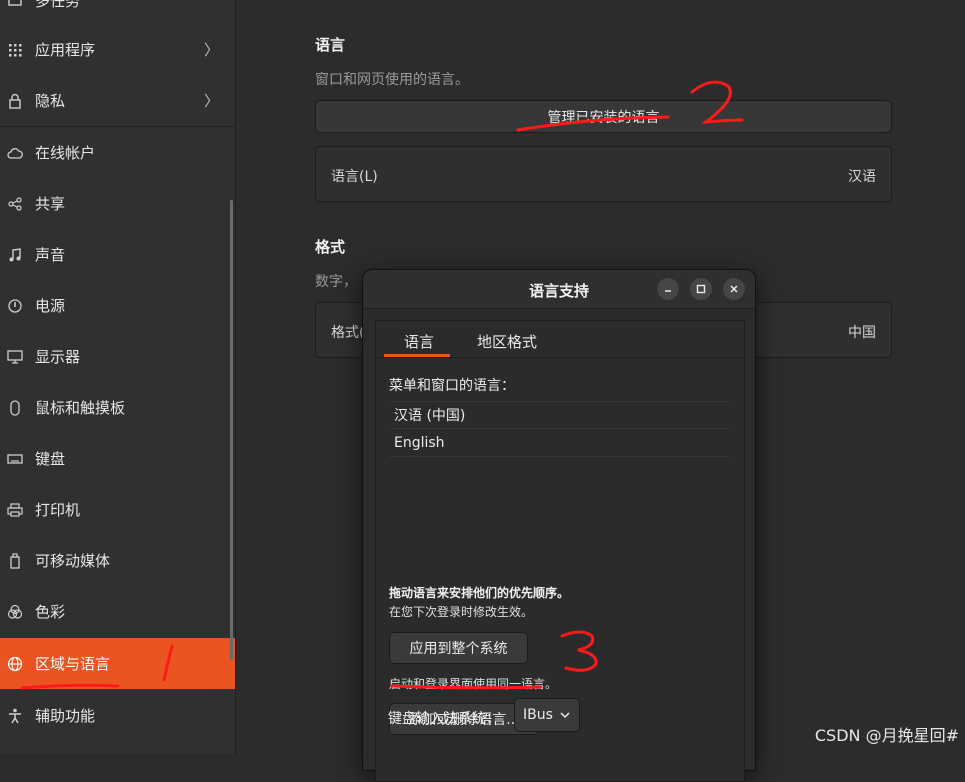  Describe the element at coordinates (862, 333) in the screenshot. I see `format-row-value: 中国` at that location.